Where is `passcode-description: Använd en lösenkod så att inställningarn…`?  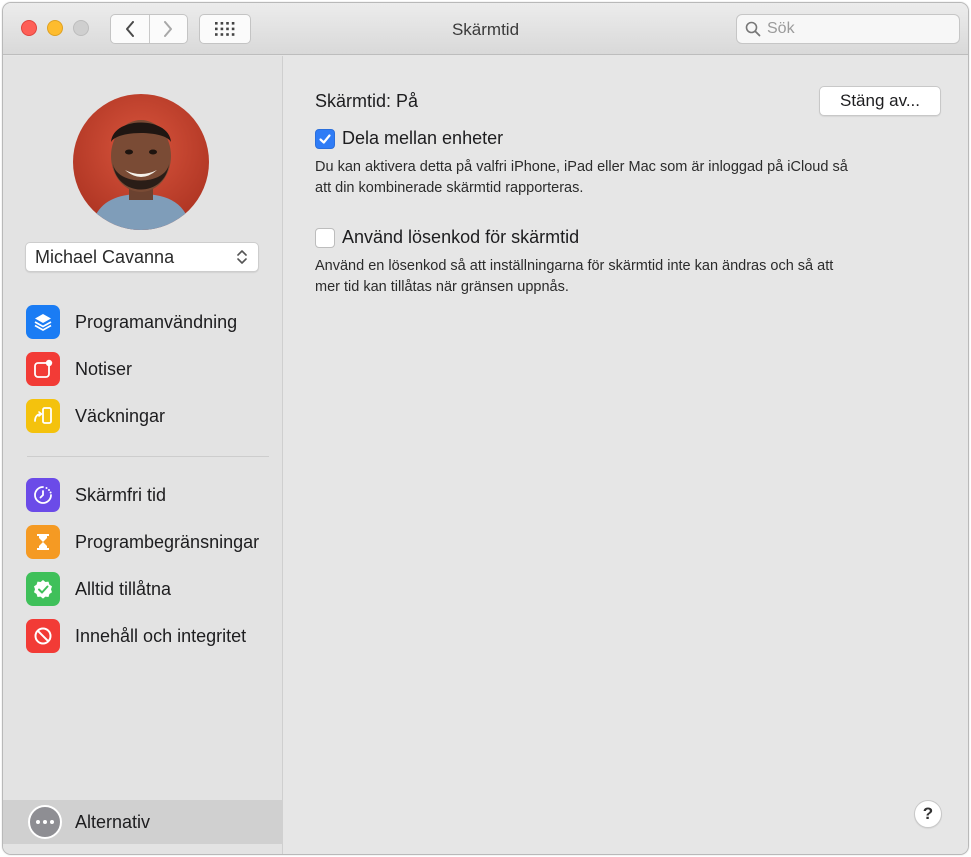
passcode-description: Använd en lösenkod så att inställningarn… is located at coordinates (625, 277).